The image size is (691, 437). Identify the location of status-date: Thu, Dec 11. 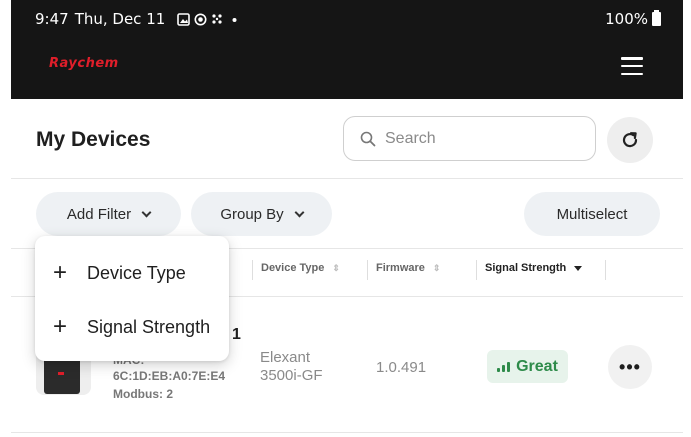
(120, 19).